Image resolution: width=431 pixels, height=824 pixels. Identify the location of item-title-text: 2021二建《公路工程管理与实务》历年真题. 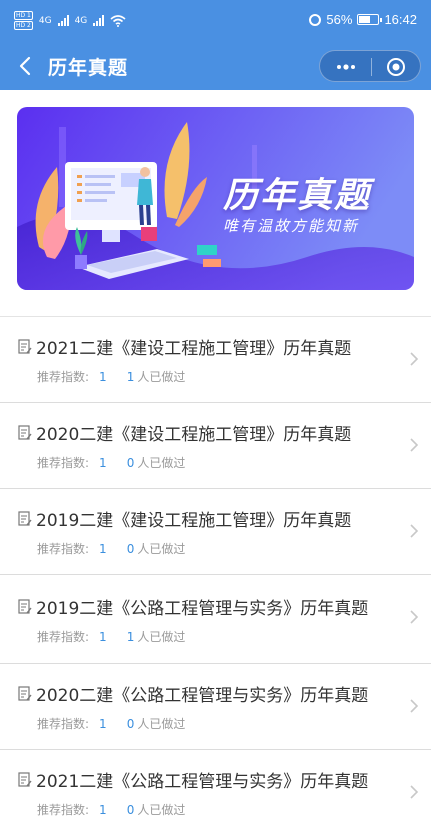
(202, 782).